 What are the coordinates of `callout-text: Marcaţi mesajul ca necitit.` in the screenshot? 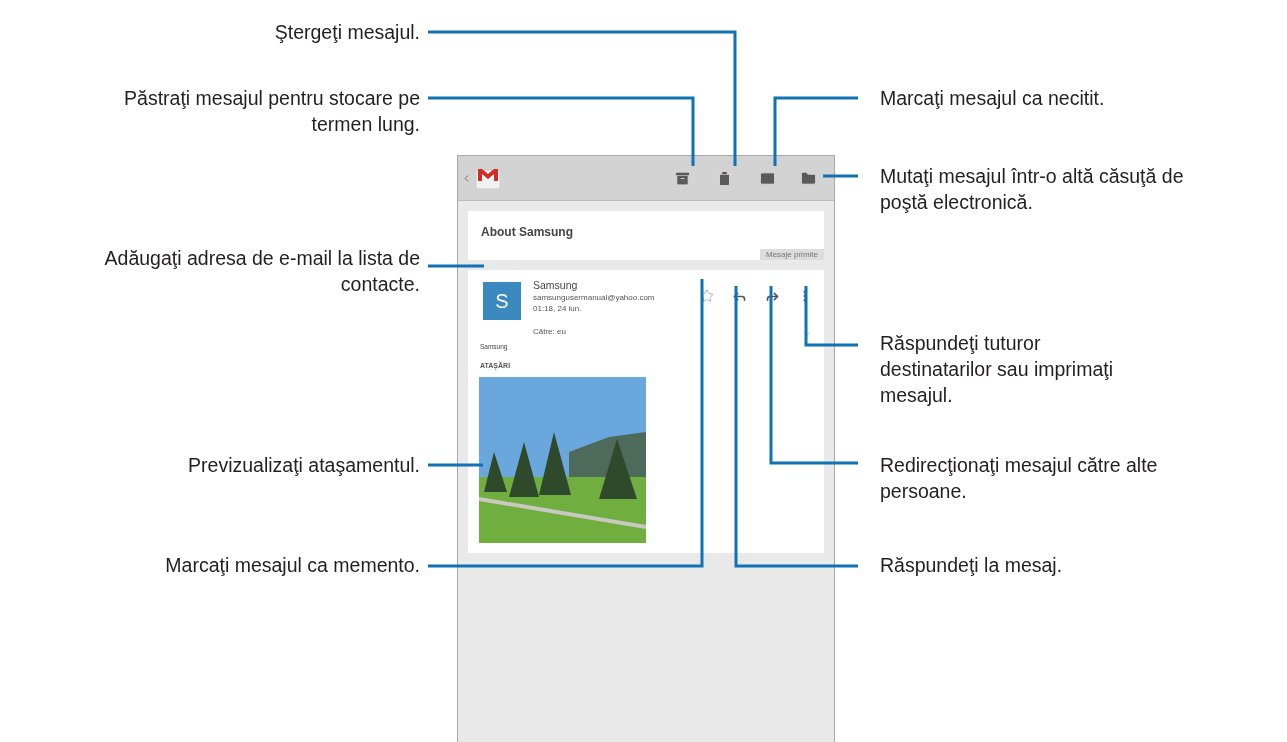 It's located at (993, 98).